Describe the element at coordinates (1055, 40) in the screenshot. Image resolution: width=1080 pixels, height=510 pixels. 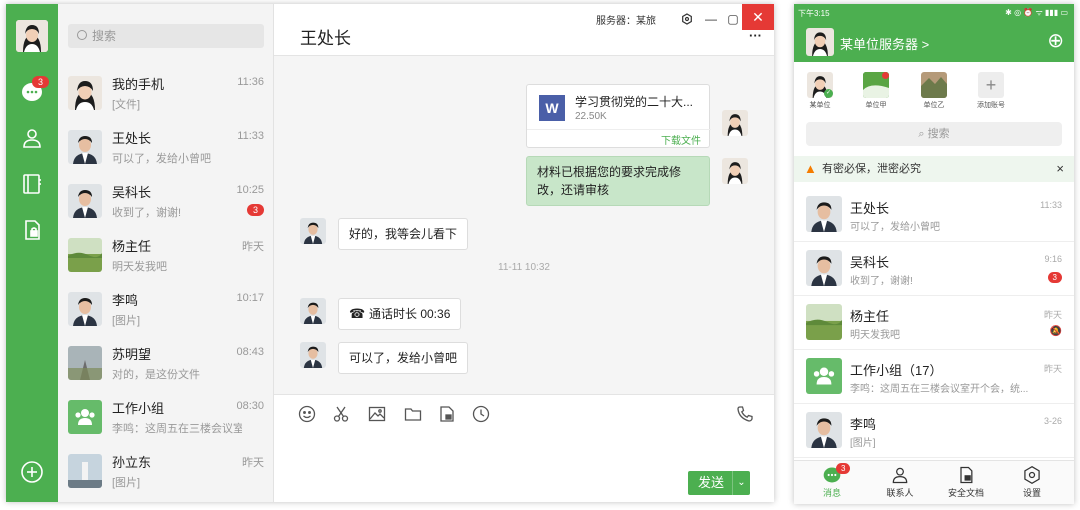
I see `add-circle-icon: ⊕` at that location.